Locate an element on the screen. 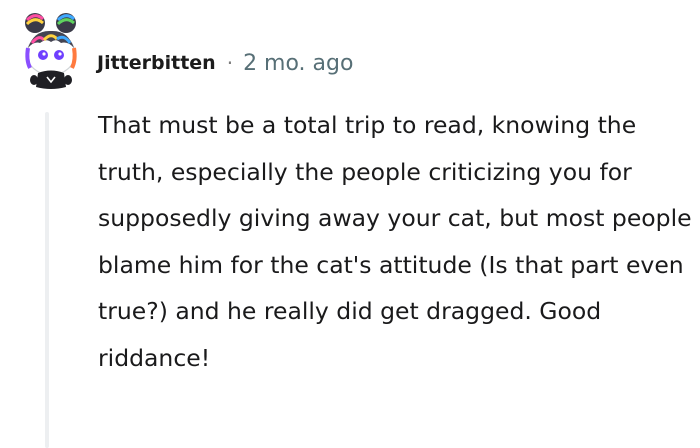 This screenshot has height=448, width=700. comment-header: Jitterbitten · 2 mo. ago is located at coordinates (225, 63).